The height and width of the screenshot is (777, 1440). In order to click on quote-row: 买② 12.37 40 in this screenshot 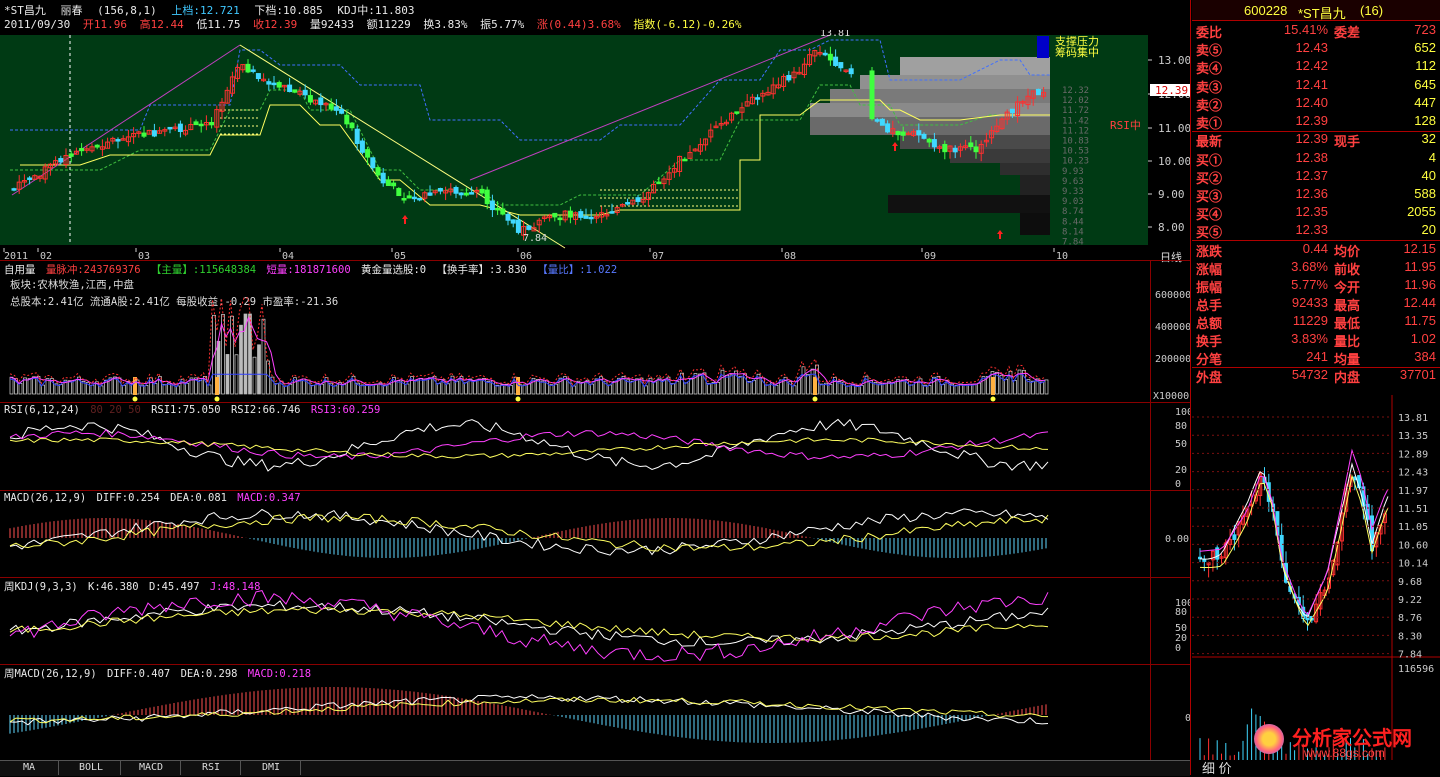, I will do `click(1316, 177)`.